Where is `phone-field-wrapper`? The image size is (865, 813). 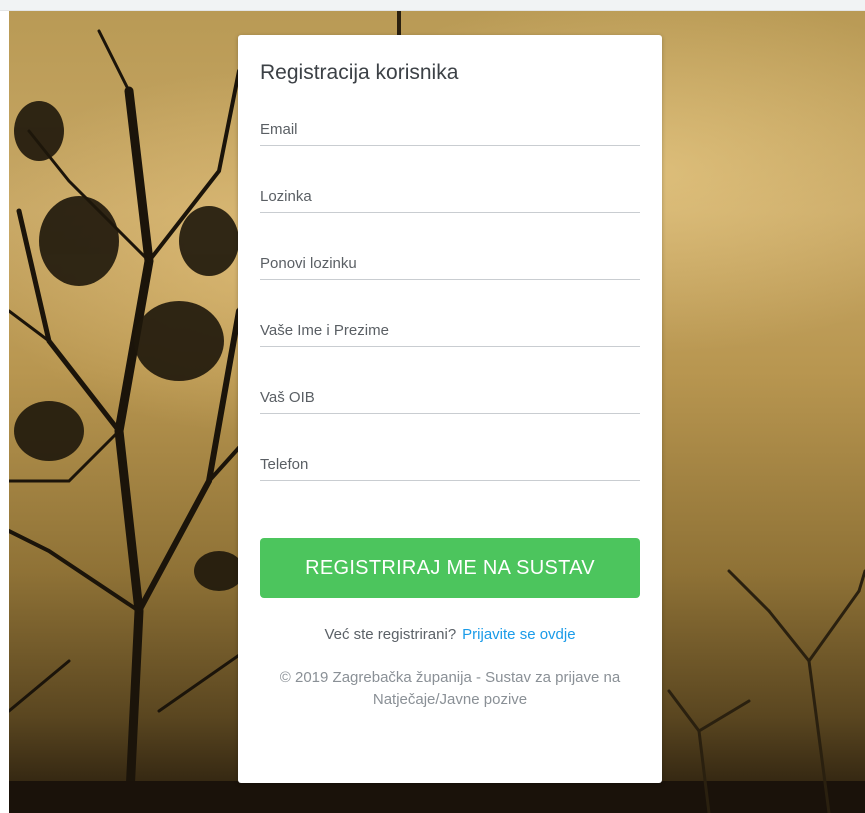 phone-field-wrapper is located at coordinates (450, 465).